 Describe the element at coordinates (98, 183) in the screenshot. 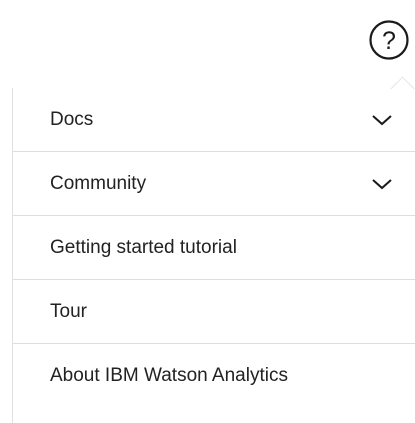

I see `menu-item-label: Community` at that location.